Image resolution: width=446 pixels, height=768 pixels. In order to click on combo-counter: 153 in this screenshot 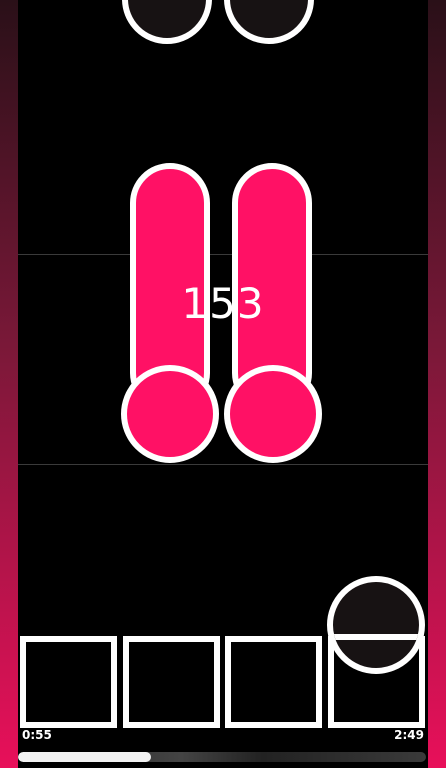, I will do `click(223, 303)`.